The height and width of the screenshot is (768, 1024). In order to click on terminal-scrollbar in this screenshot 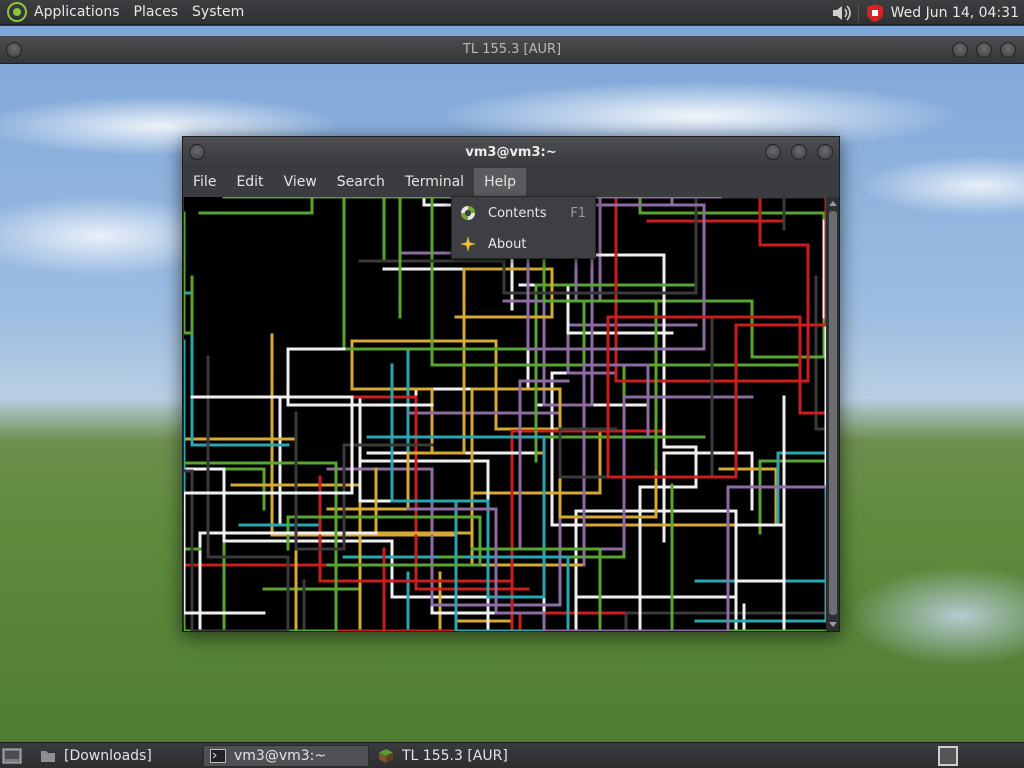, I will do `click(833, 414)`.